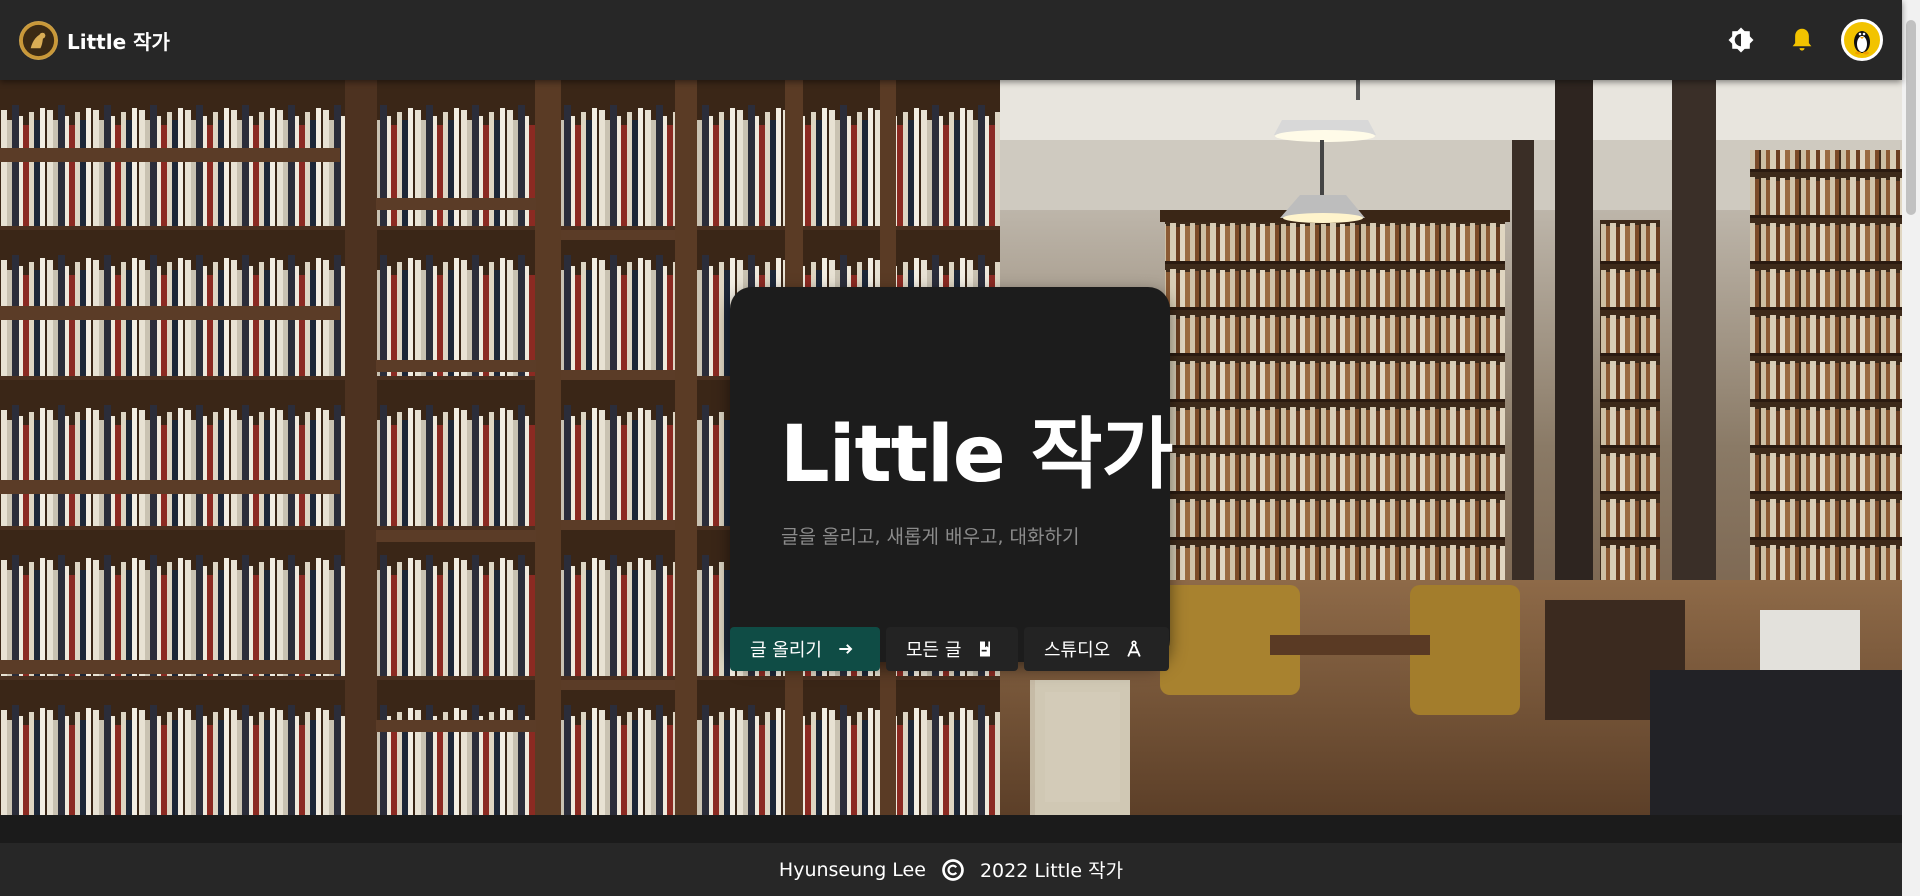 This screenshot has width=1920, height=896. I want to click on arrow-right-icon, so click(846, 649).